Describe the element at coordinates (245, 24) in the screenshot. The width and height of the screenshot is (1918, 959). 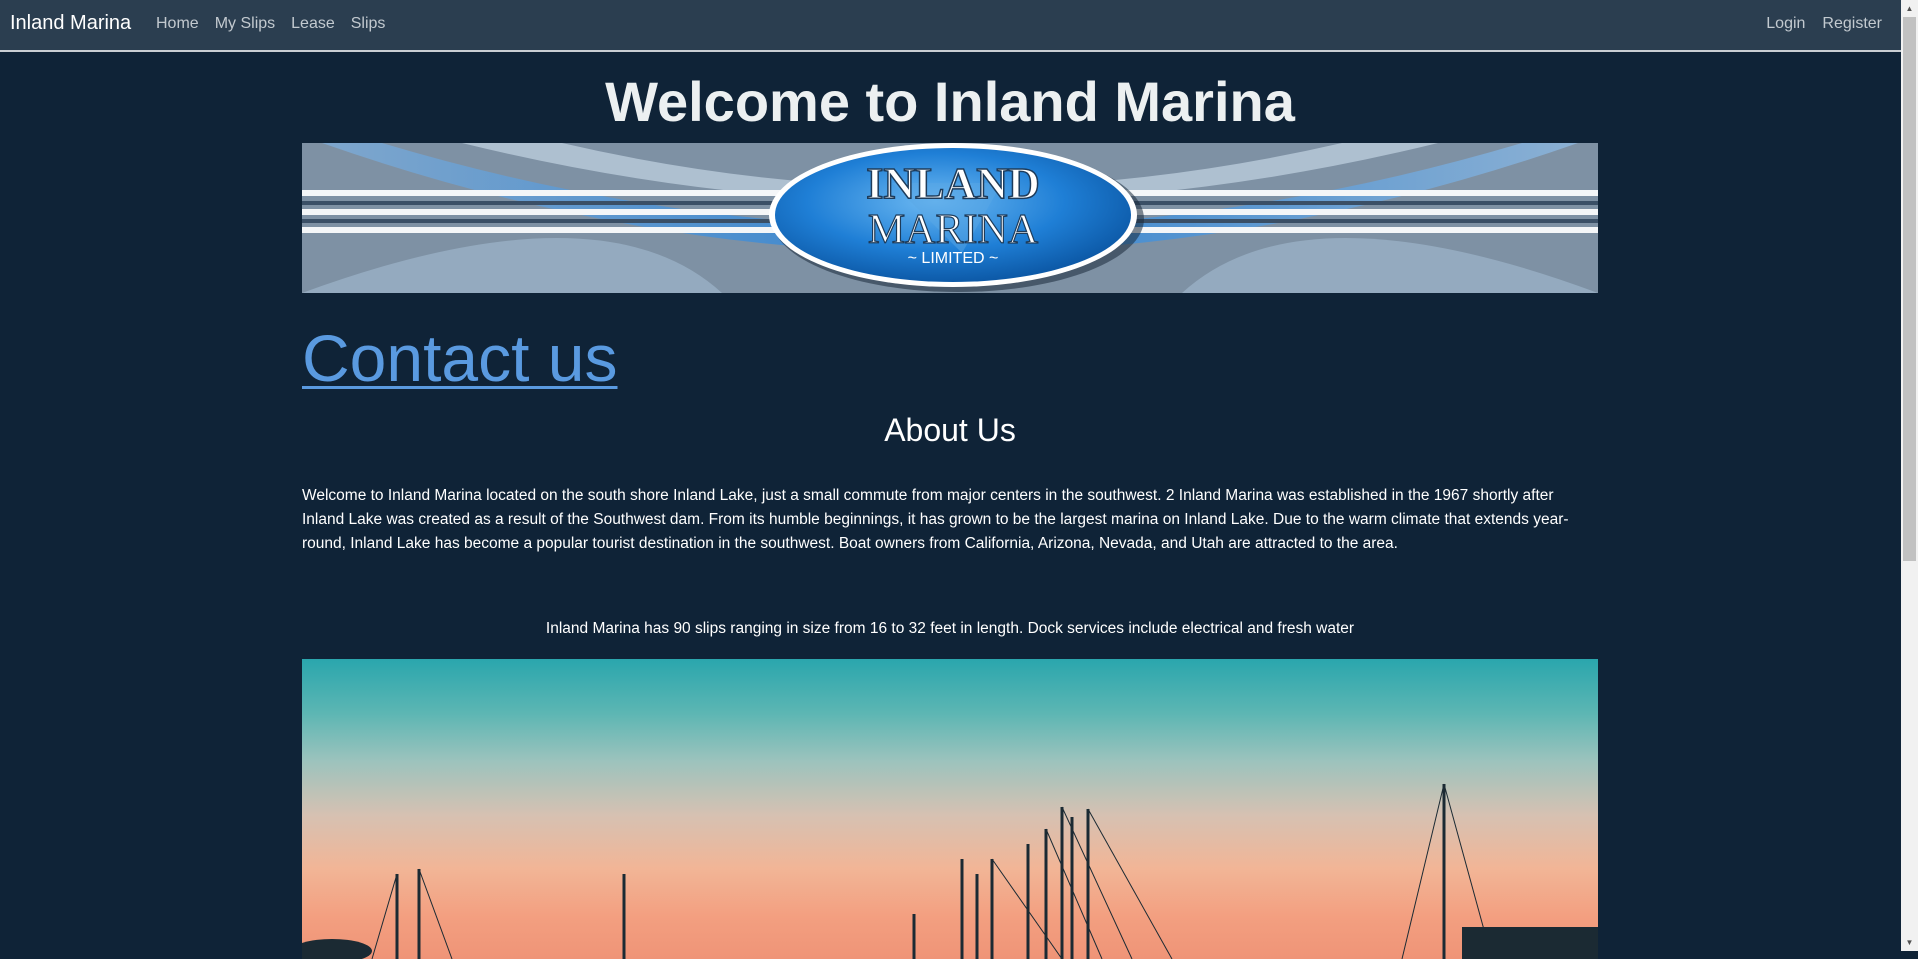
I see `nav-link-my-slips: My Slips` at that location.